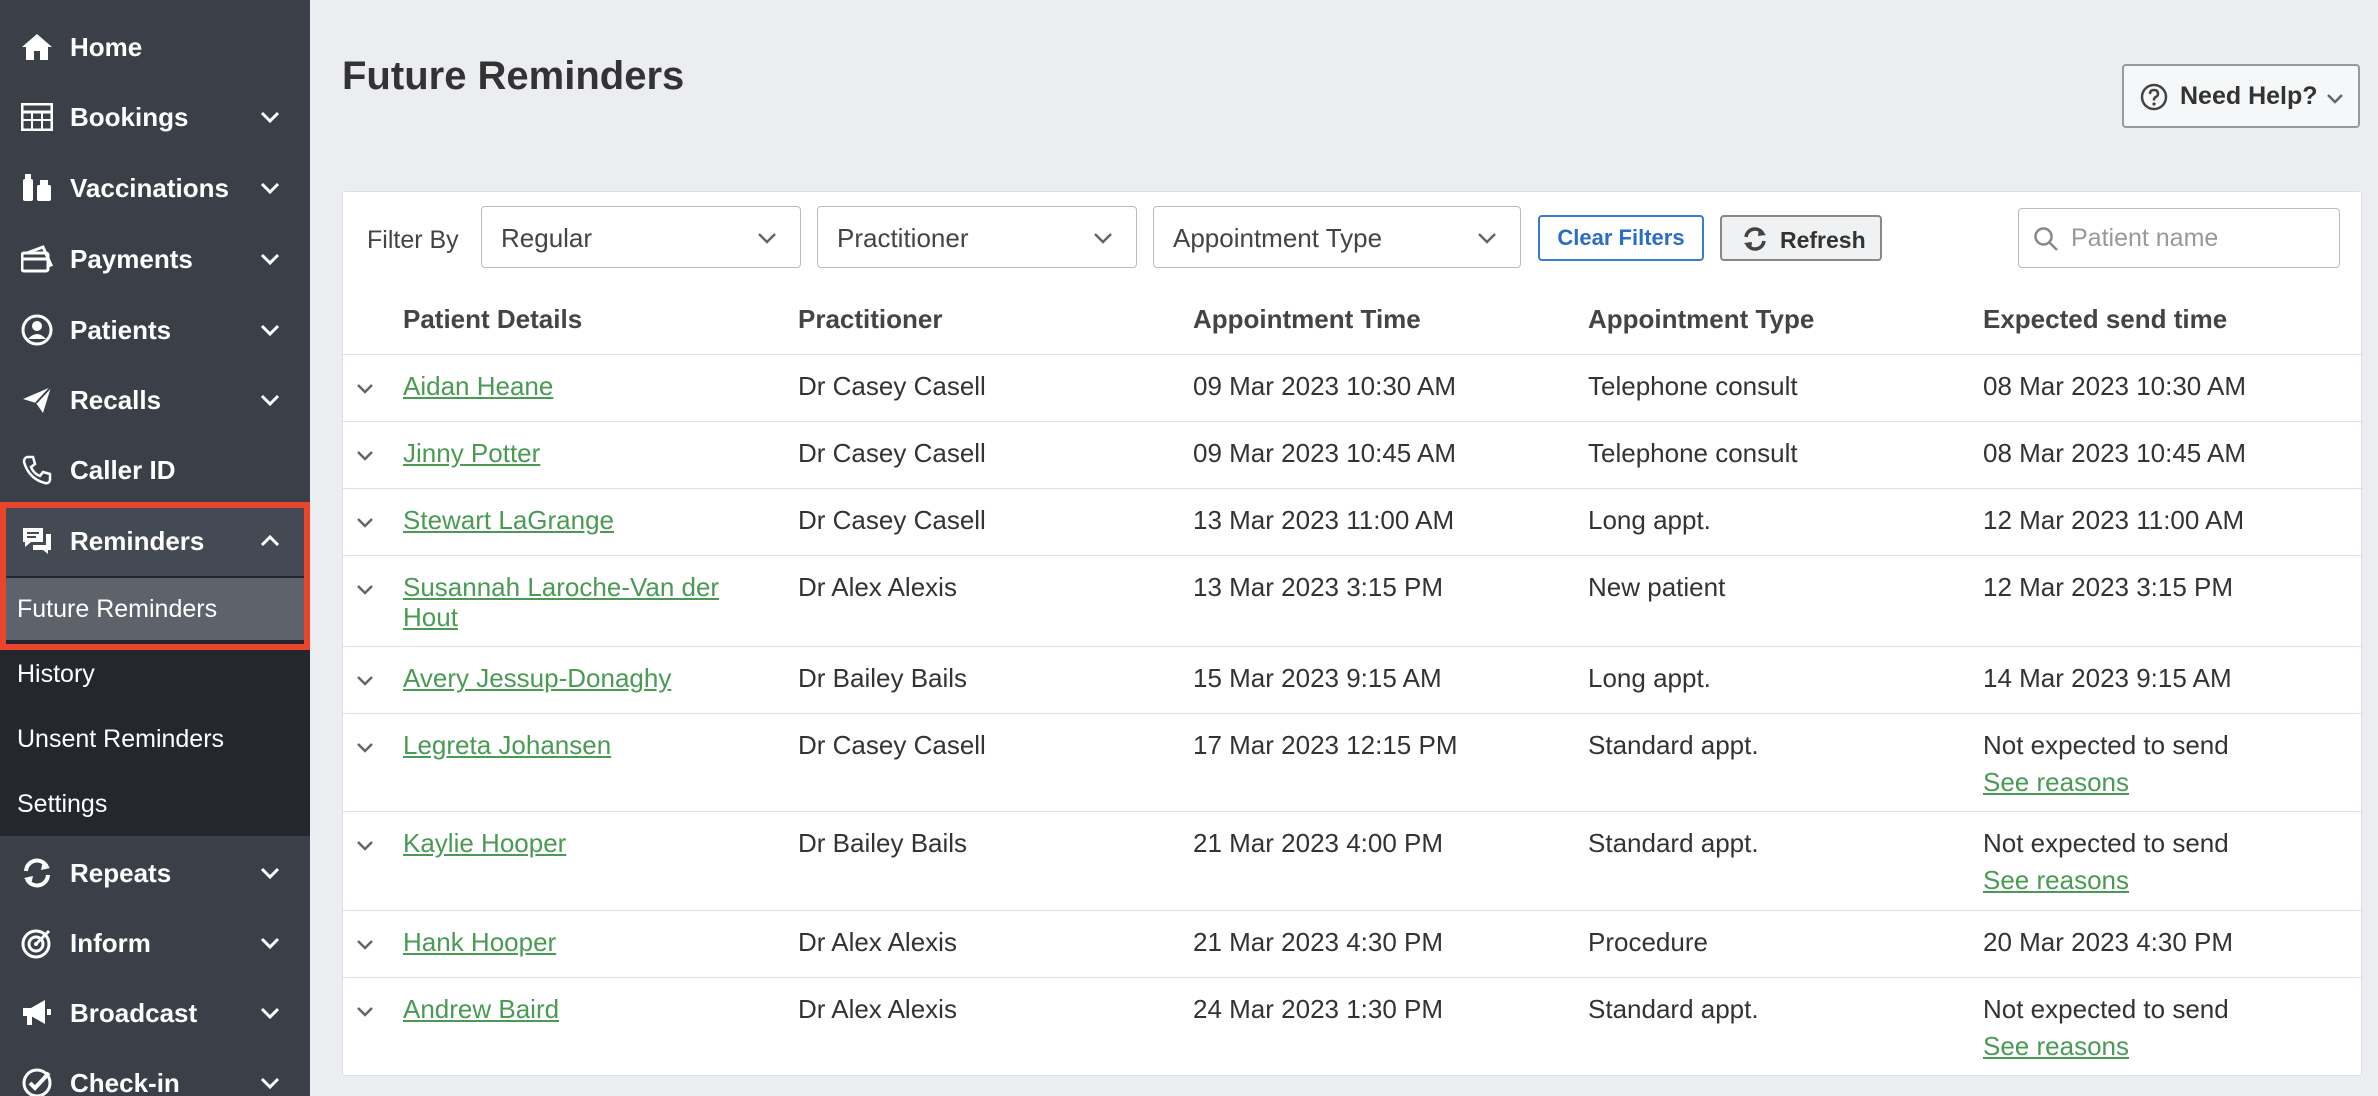 The width and height of the screenshot is (2378, 1096). Describe the element at coordinates (1823, 240) in the screenshot. I see `refresh-label: Refresh` at that location.